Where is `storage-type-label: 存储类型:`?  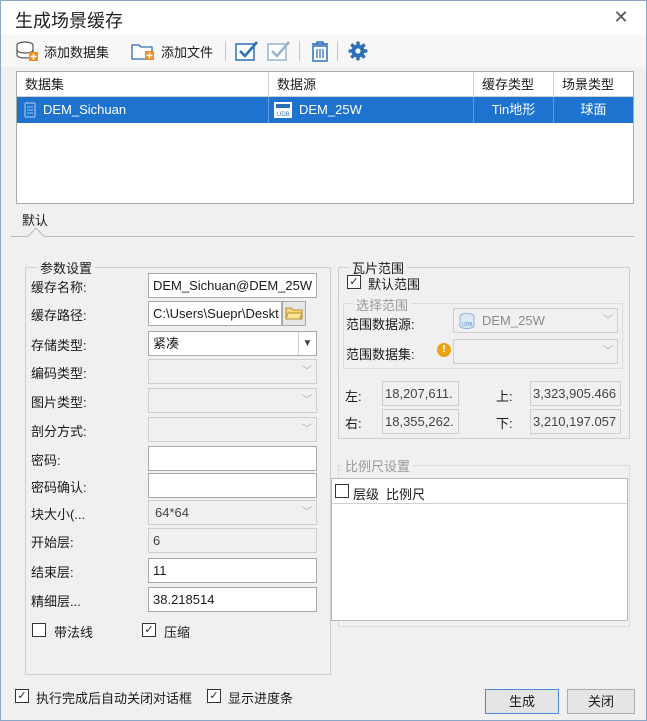
storage-type-label: 存储类型: is located at coordinates (59, 345).